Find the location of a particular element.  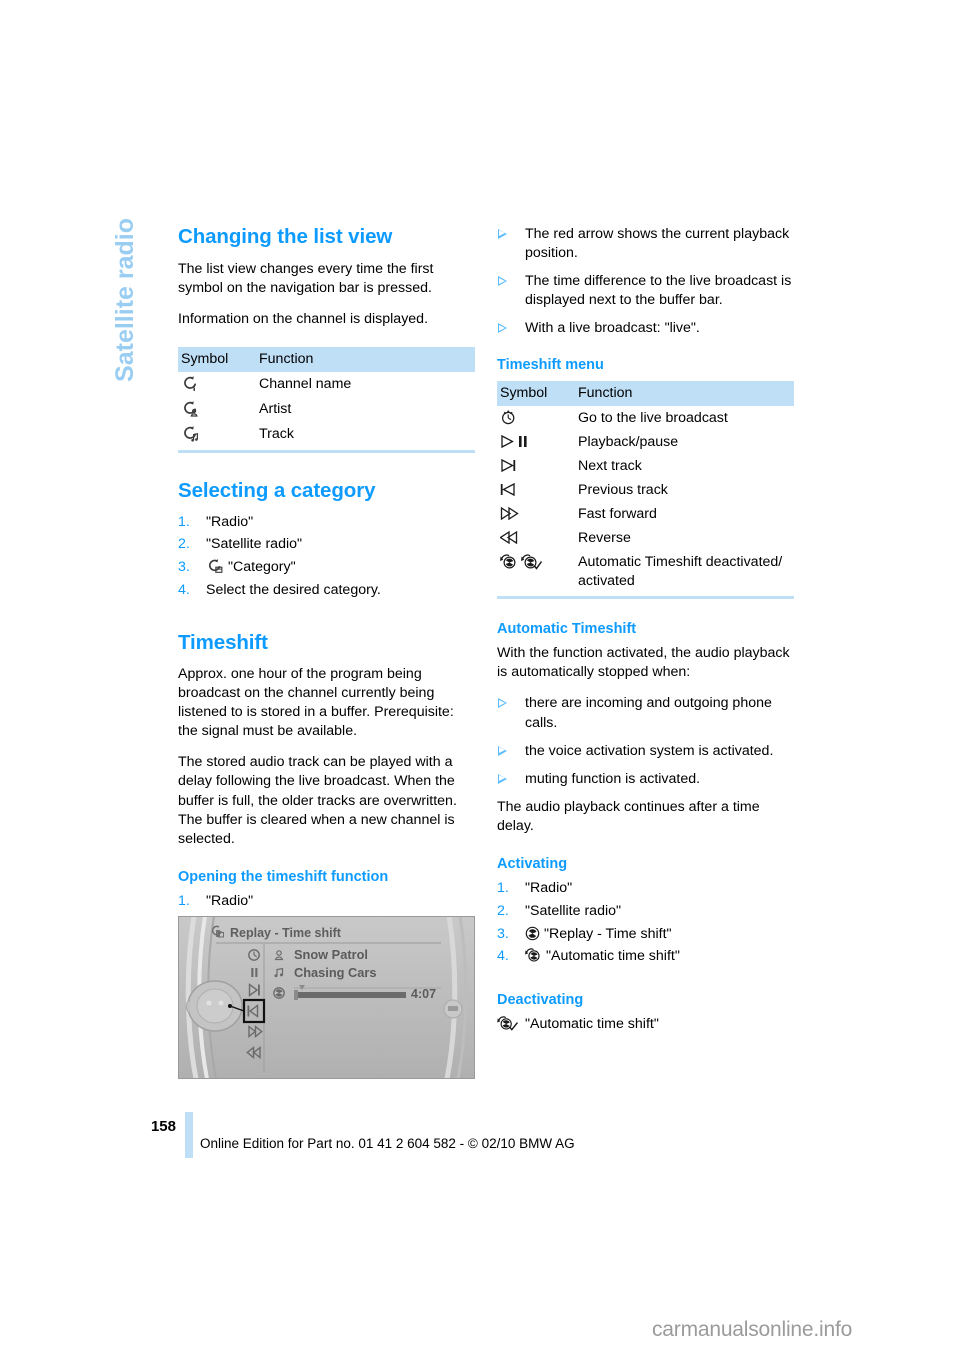

page-title: Changing the list view is located at coordinates (285, 236).